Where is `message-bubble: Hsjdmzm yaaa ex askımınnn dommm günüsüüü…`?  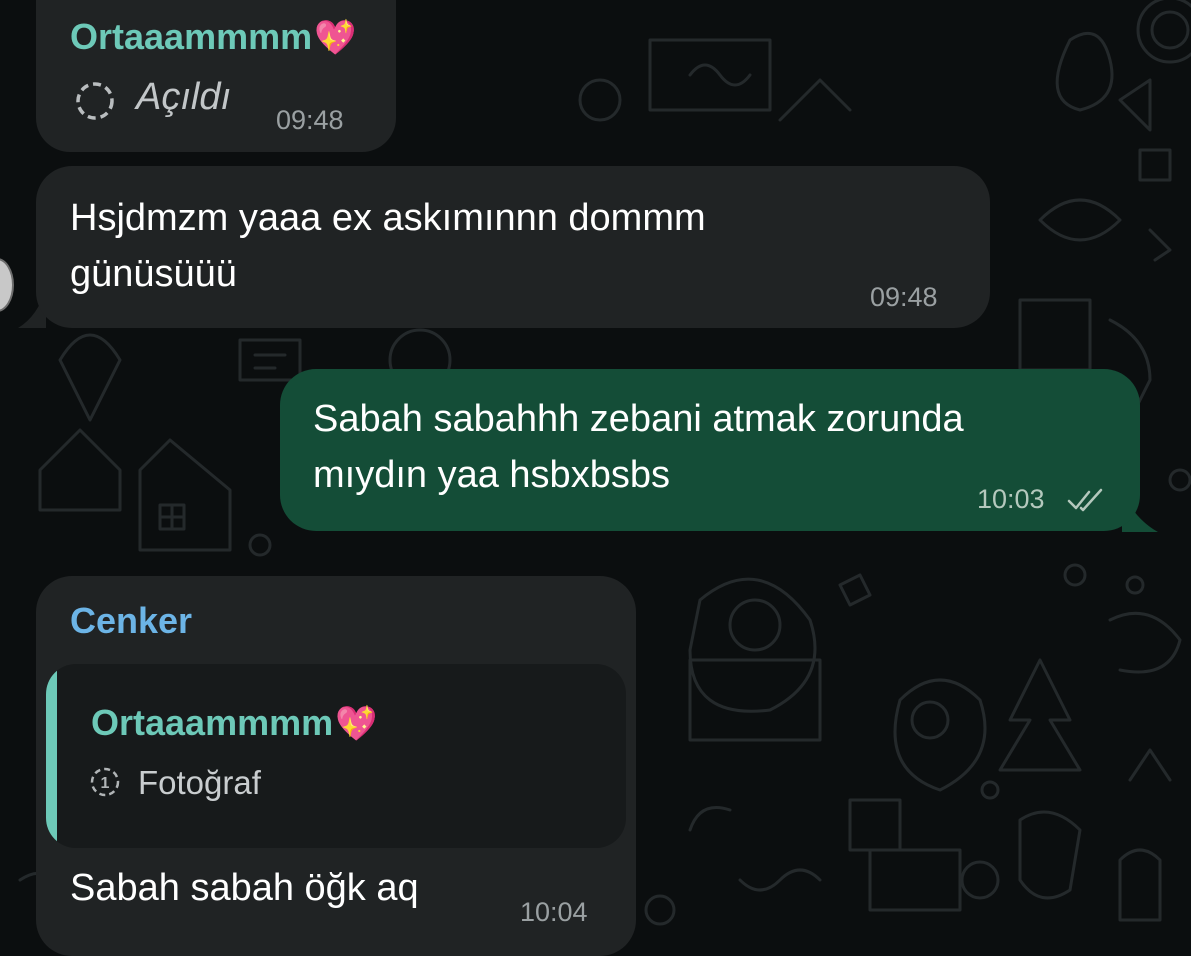
message-bubble: Hsjdmzm yaaa ex askımınnn dommm günüsüüü… is located at coordinates (513, 247).